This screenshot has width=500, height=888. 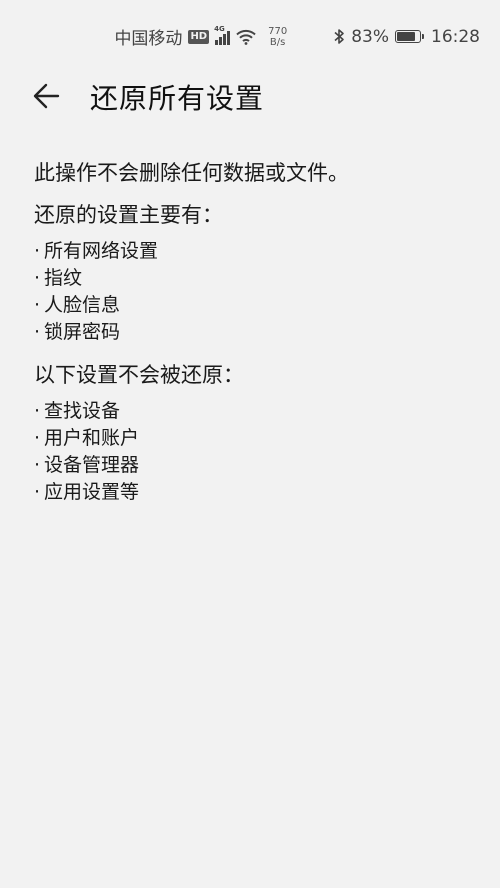 I want to click on reset-section-title: 还原的设置主要有：, so click(x=128, y=215).